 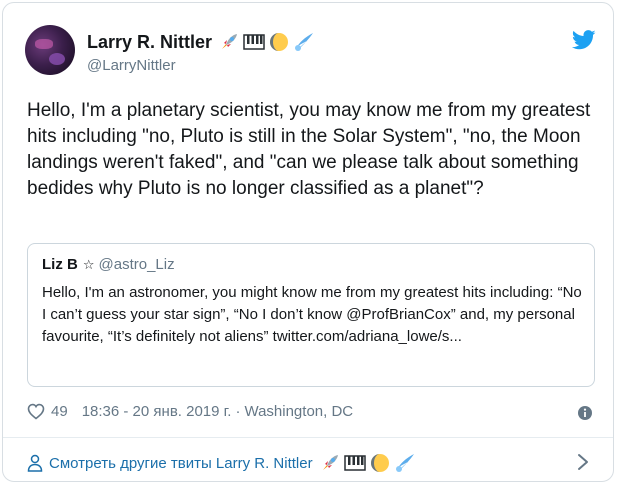 What do you see at coordinates (583, 462) in the screenshot?
I see `chevron-right-icon` at bounding box center [583, 462].